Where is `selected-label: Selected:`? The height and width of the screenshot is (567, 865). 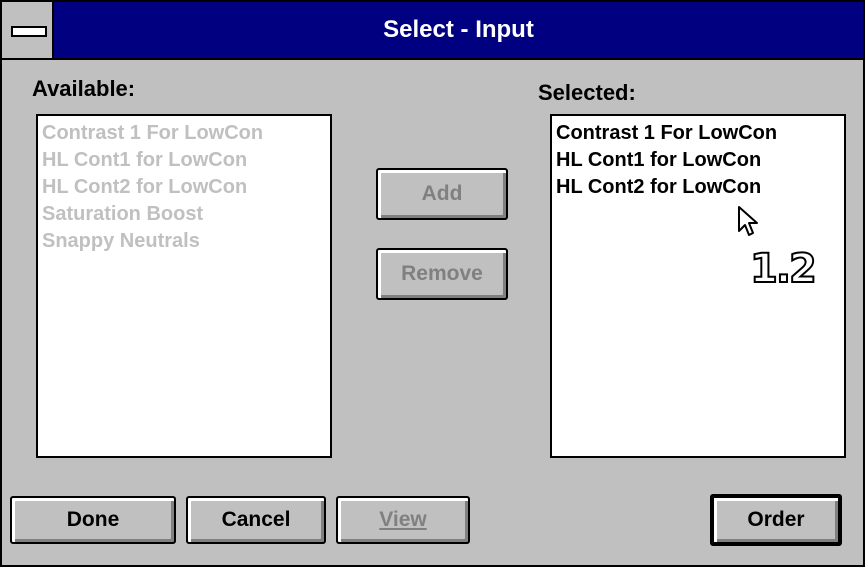 selected-label: Selected: is located at coordinates (587, 92).